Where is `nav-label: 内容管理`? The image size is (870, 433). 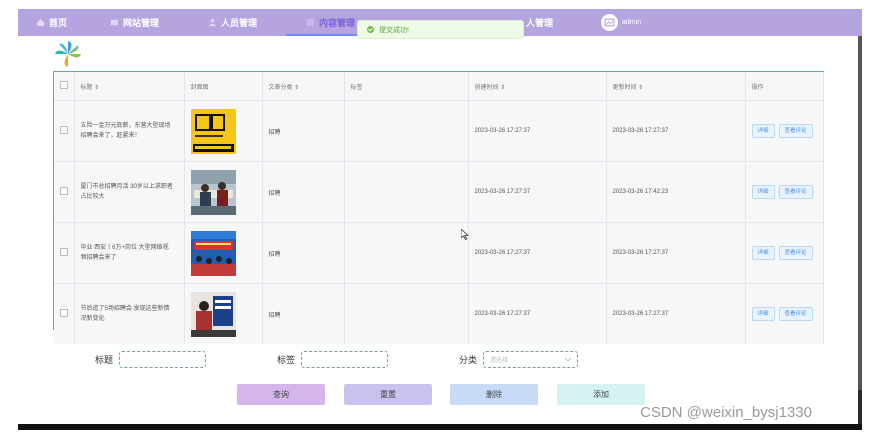 nav-label: 内容管理 is located at coordinates (337, 23).